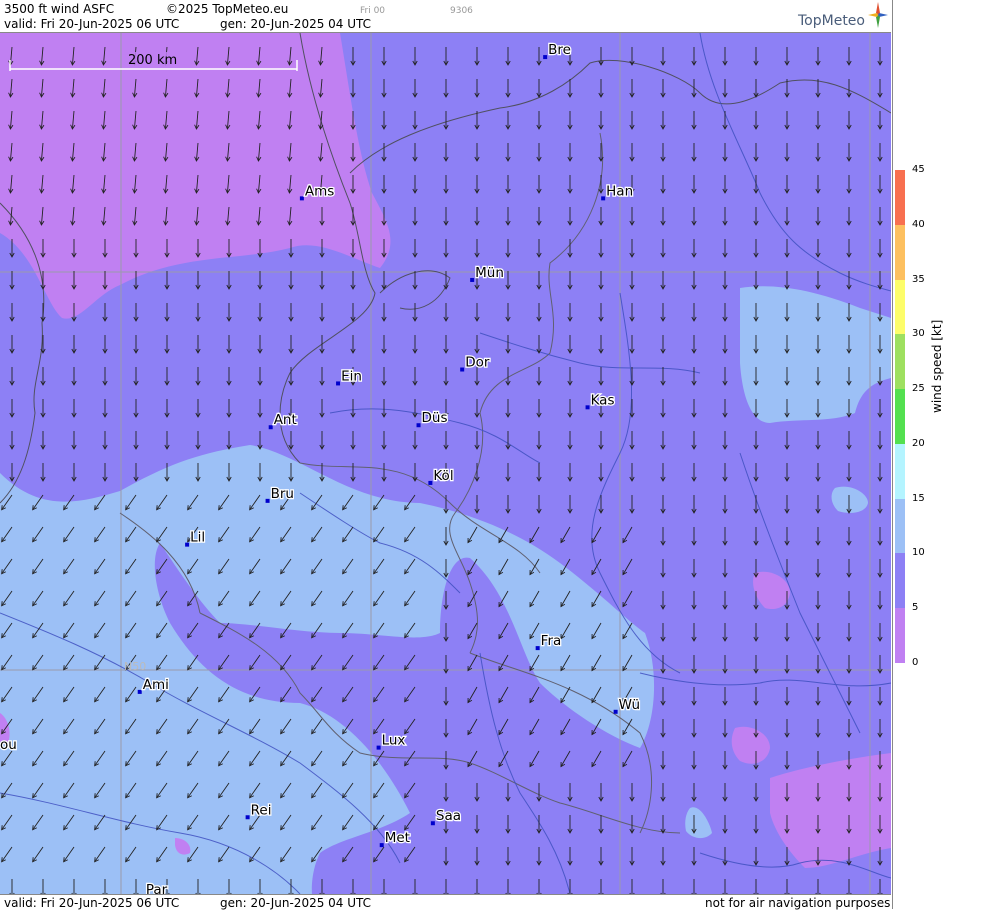 Image resolution: width=983 pixels, height=910 pixels. I want to click on city-label: Rei, so click(261, 810).